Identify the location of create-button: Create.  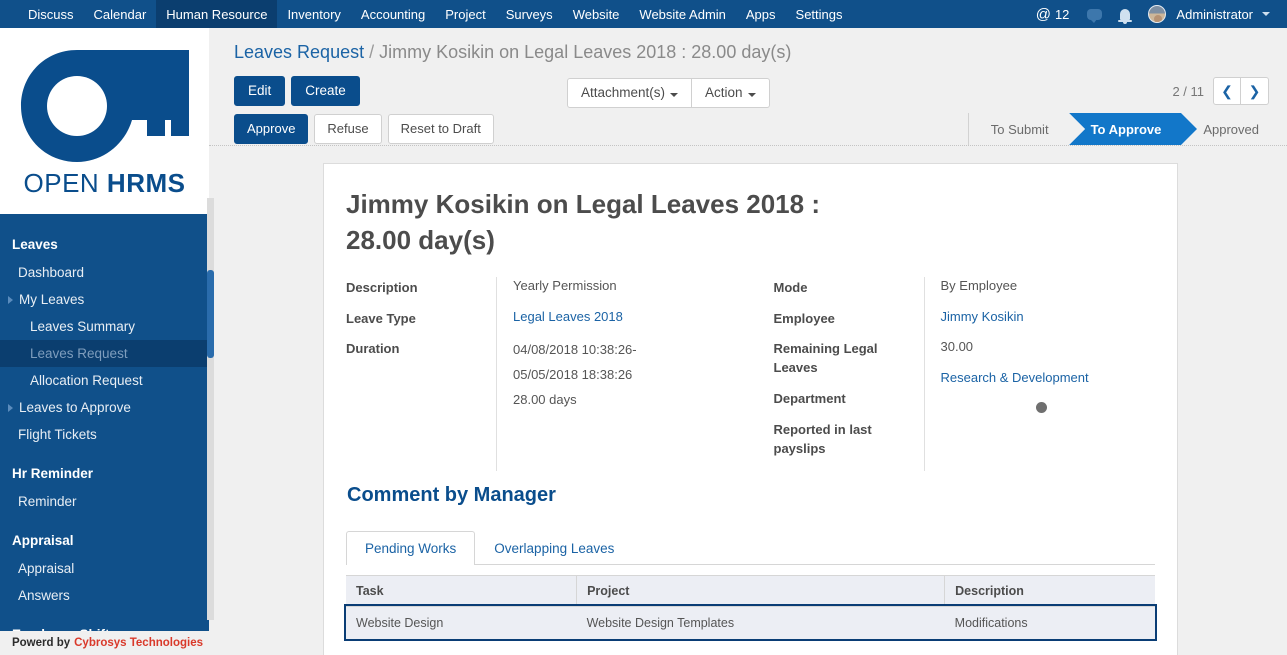
(325, 91).